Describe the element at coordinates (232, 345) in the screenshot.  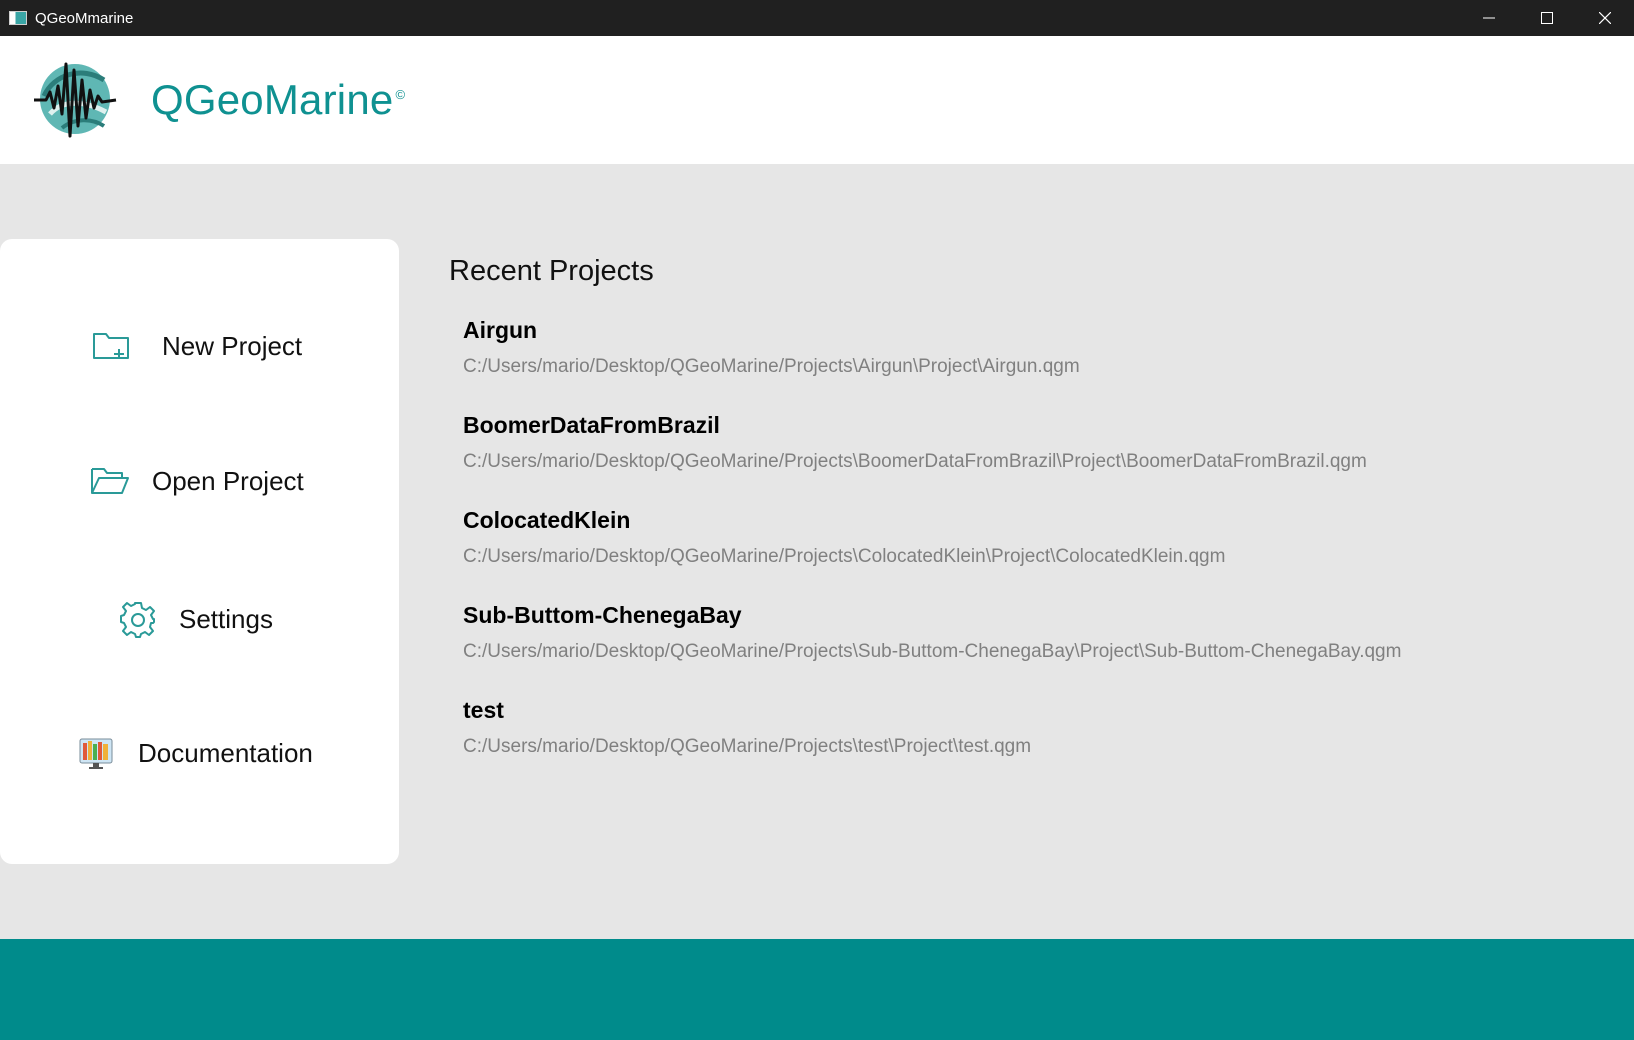
I see `new-project-label: New Project` at that location.